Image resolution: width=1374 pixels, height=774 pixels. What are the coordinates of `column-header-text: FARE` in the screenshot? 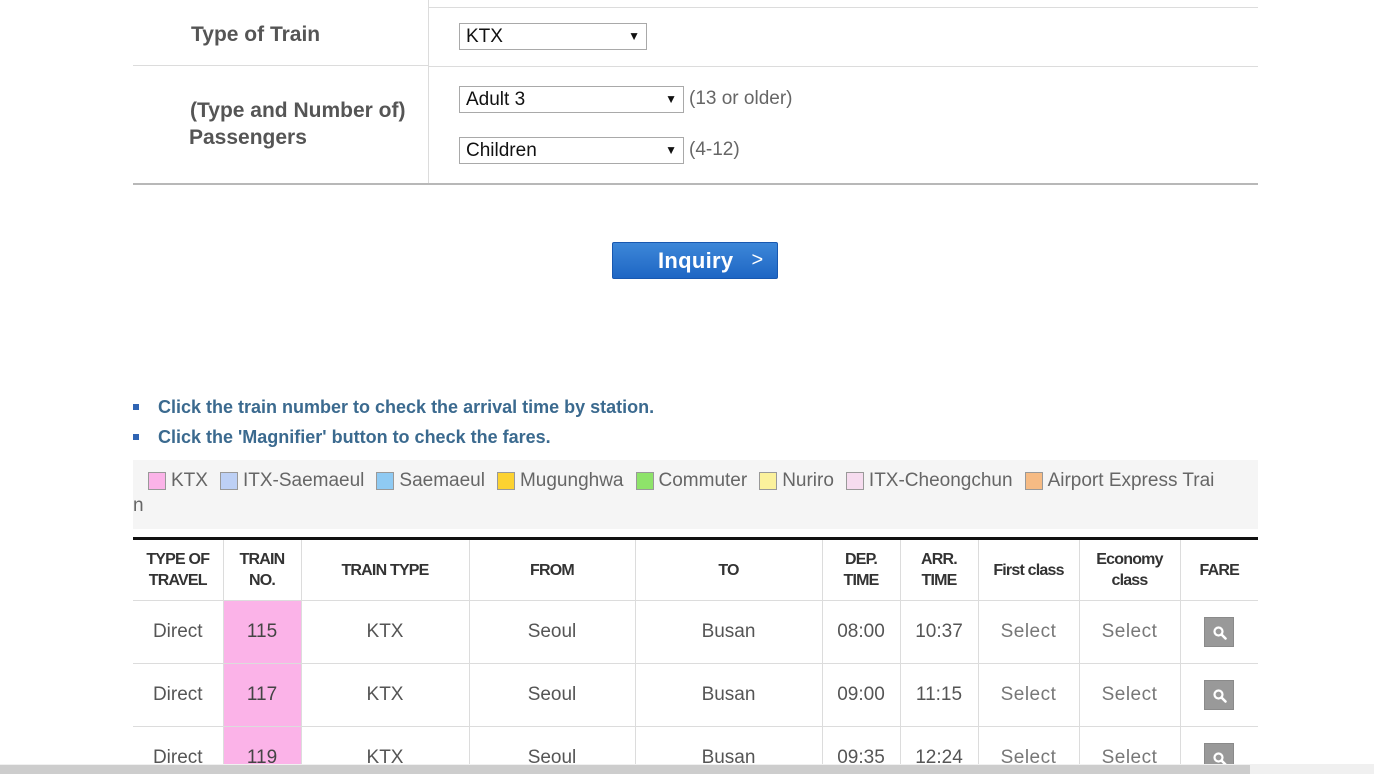 It's located at (1219, 570).